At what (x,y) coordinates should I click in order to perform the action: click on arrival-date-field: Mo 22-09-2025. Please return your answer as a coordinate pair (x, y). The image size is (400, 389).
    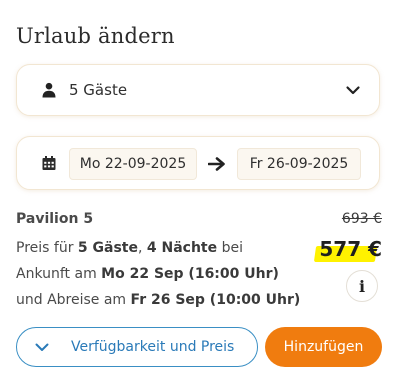
    Looking at the image, I should click on (133, 164).